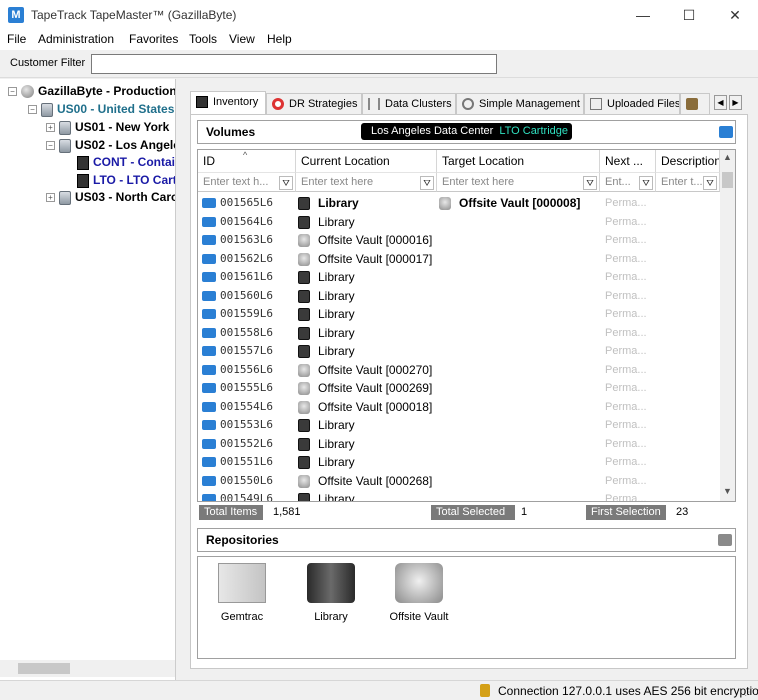 Image resolution: width=758 pixels, height=700 pixels. I want to click on minimize-button: —, so click(643, 15).